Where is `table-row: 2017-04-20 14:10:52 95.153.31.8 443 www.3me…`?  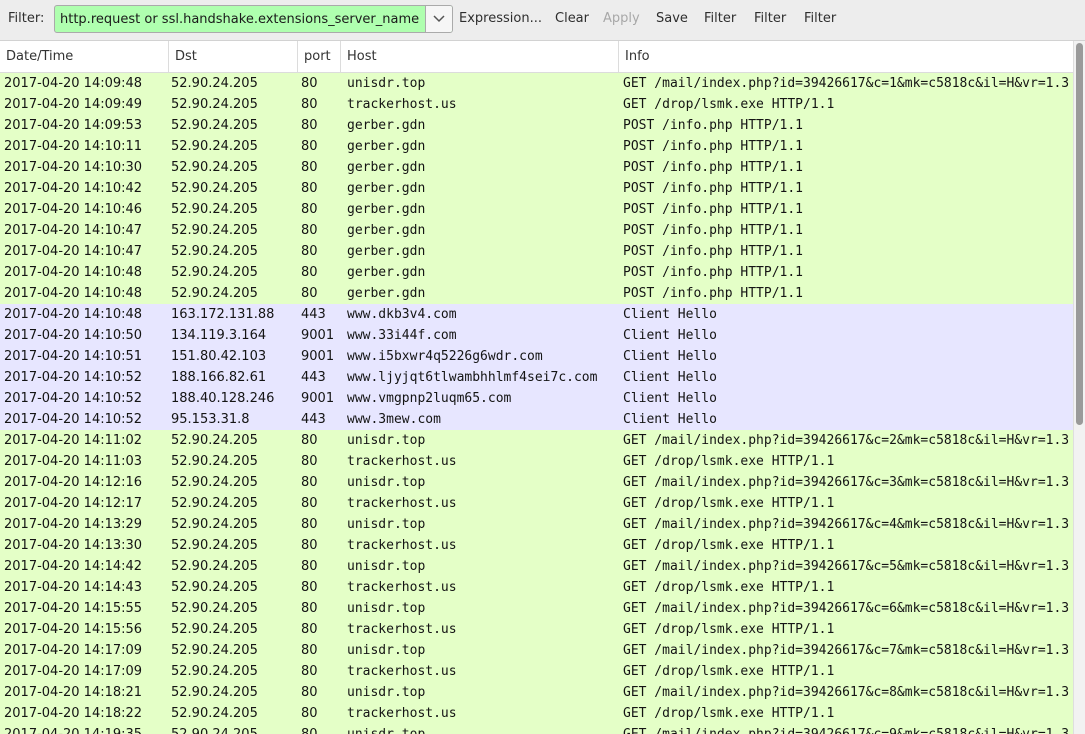 table-row: 2017-04-20 14:10:52 95.153.31.8 443 www.3me… is located at coordinates (536, 419).